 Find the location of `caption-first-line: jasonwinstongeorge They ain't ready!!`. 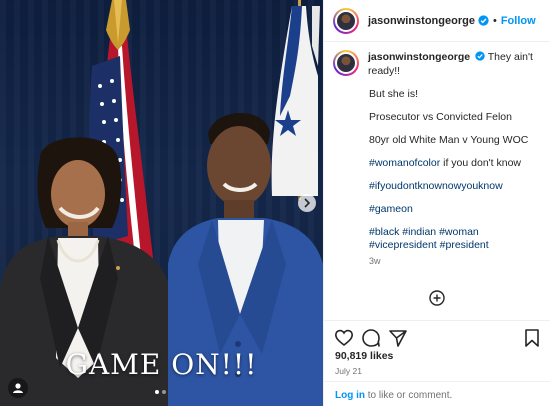

caption-first-line: jasonwinstongeorge They ain't ready!! is located at coordinates (456, 64).